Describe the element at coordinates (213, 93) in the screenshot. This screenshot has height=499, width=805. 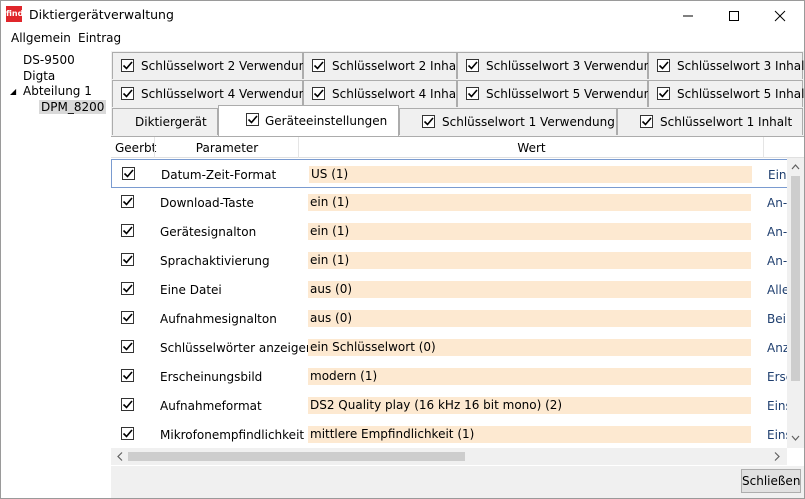
I see `tab-schluesselwort-4-verwendung: Schlüsselwort 4 Verwendung` at that location.